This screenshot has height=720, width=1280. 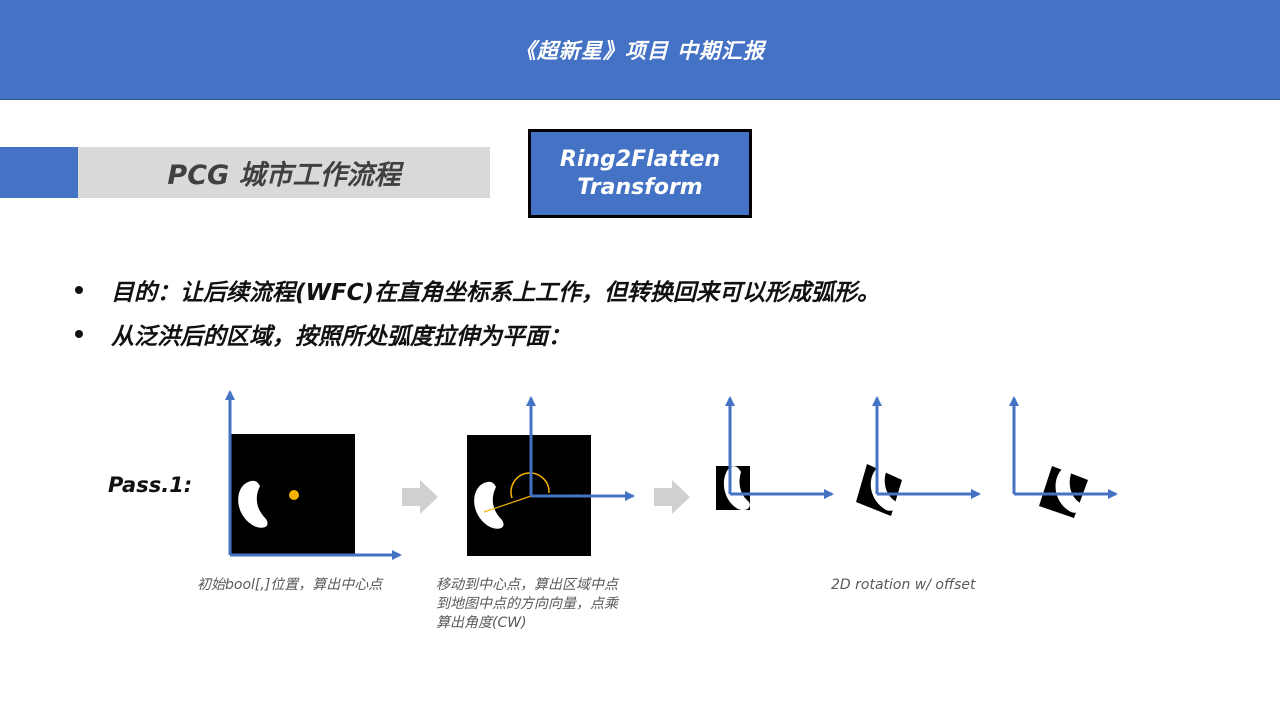 I want to click on step1-figure, so click(x=313, y=475).